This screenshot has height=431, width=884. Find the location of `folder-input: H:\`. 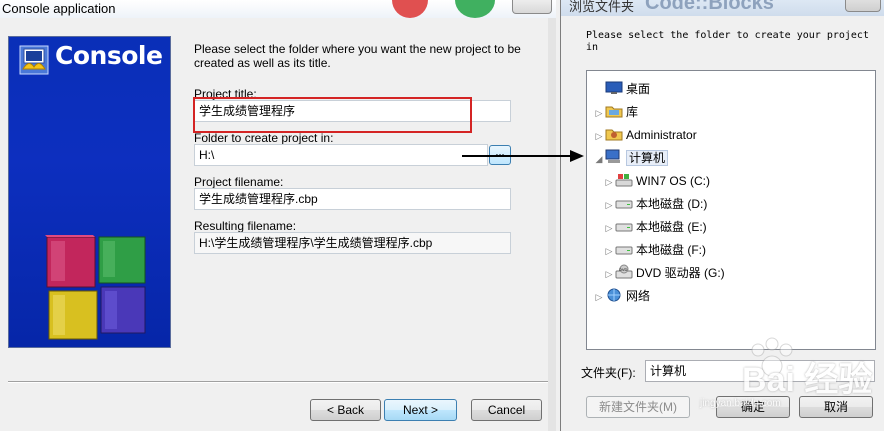

folder-input: H:\ is located at coordinates (341, 155).